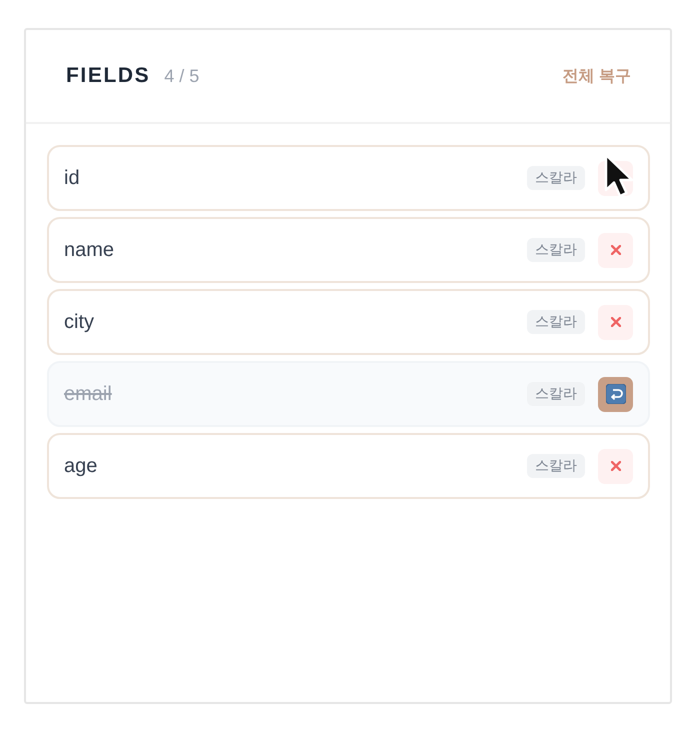 This screenshot has height=732, width=696. What do you see at coordinates (88, 394) in the screenshot?
I see `field-name: email` at bounding box center [88, 394].